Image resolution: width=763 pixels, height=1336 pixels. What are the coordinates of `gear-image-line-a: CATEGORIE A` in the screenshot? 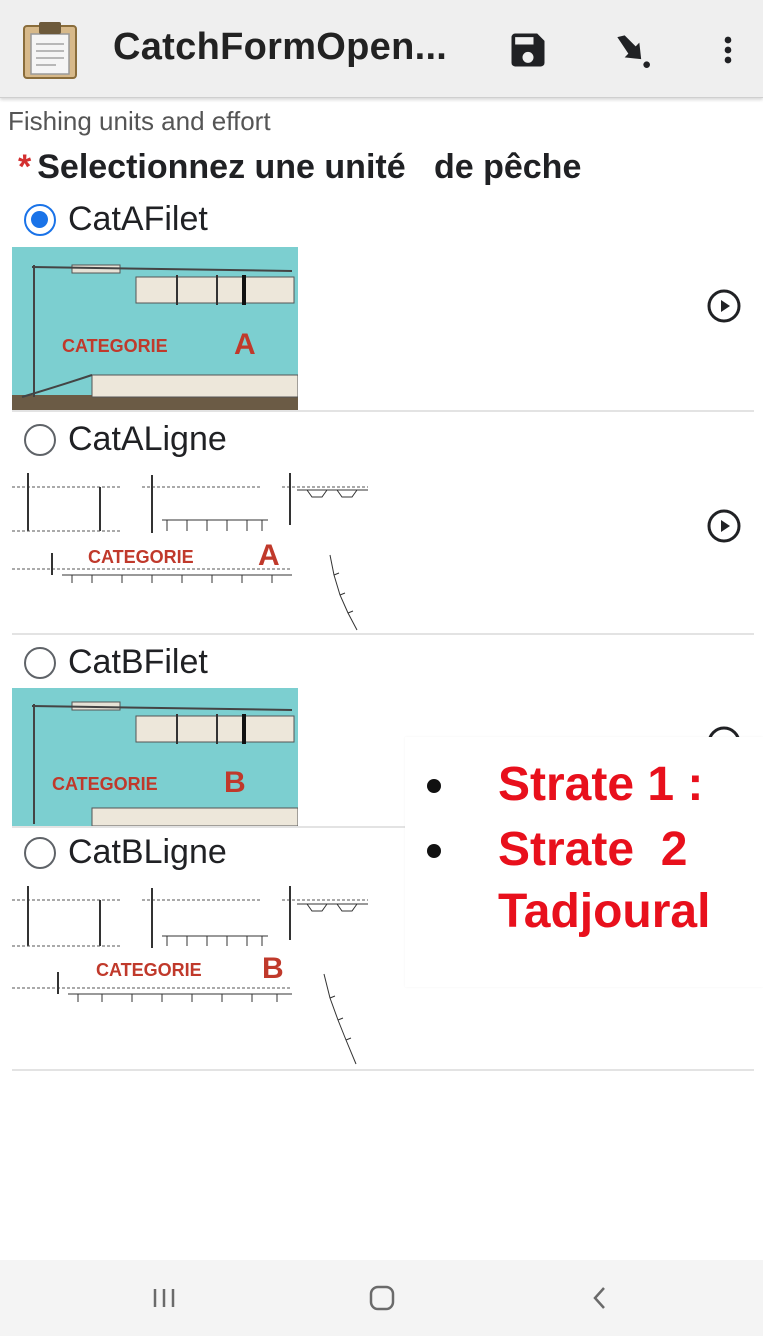 It's located at (190, 549).